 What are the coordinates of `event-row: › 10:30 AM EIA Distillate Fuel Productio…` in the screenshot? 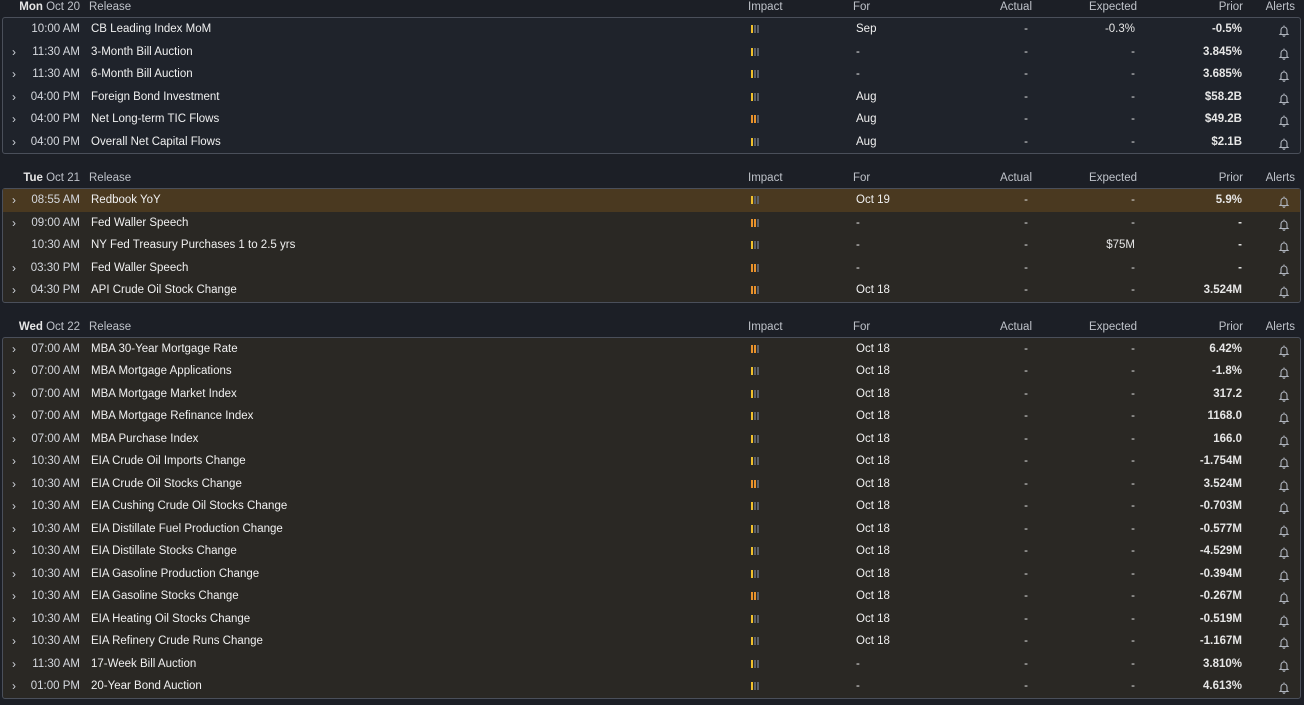 It's located at (651, 529).